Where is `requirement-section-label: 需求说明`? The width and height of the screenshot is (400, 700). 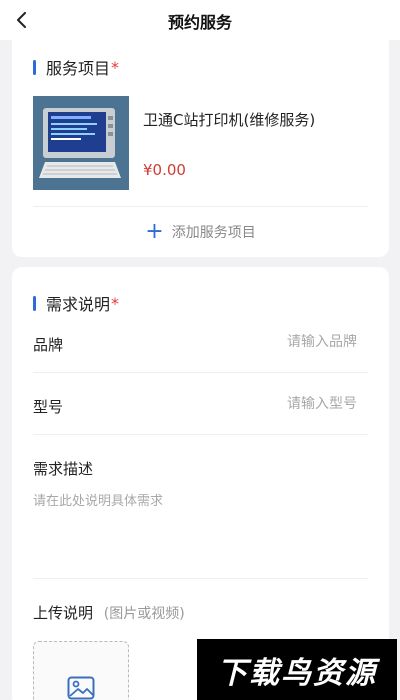 requirement-section-label: 需求说明 is located at coordinates (78, 304).